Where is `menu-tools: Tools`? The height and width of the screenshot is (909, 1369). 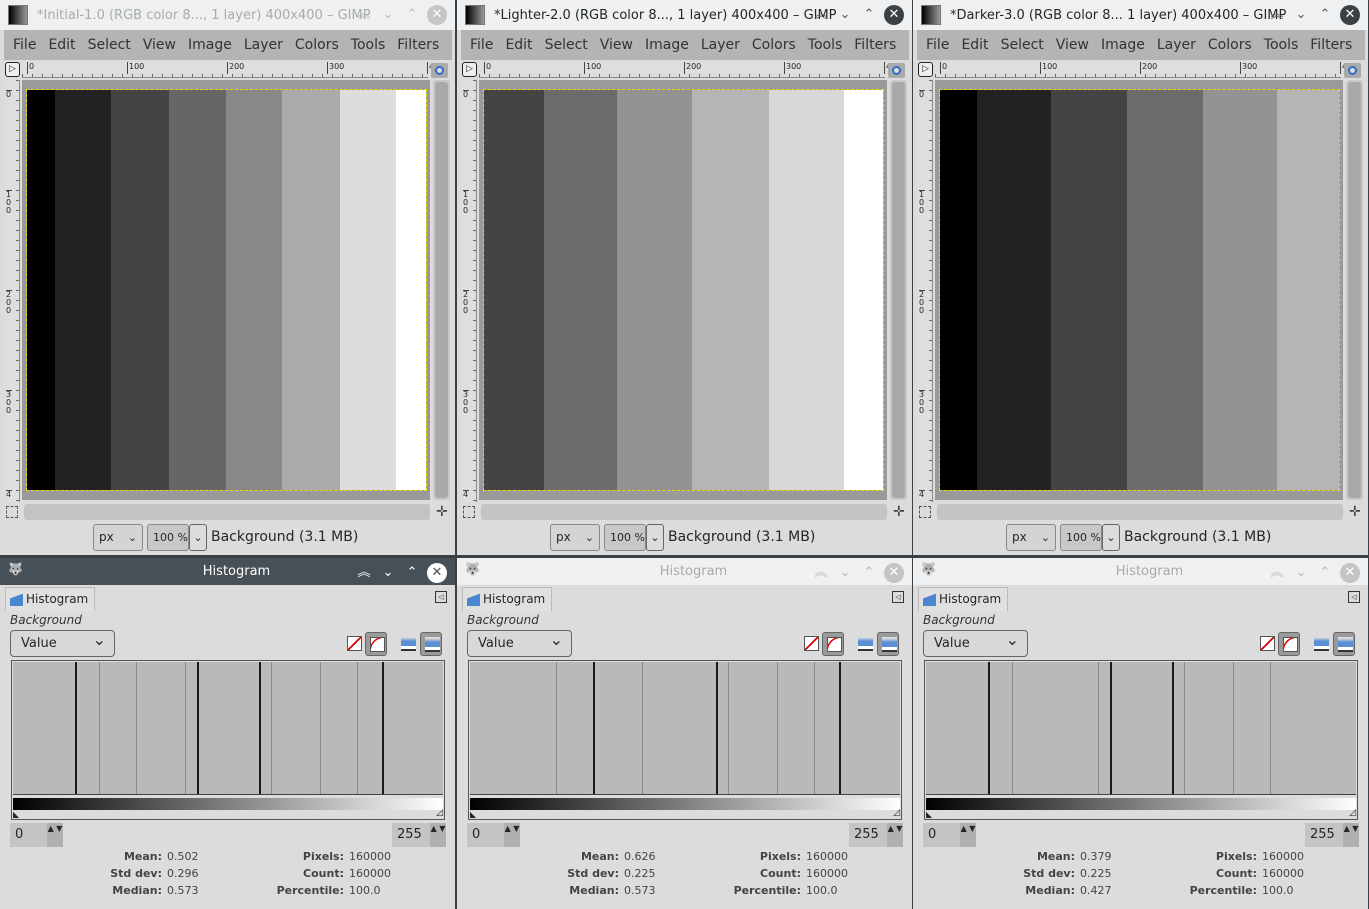
menu-tools: Tools is located at coordinates (368, 45).